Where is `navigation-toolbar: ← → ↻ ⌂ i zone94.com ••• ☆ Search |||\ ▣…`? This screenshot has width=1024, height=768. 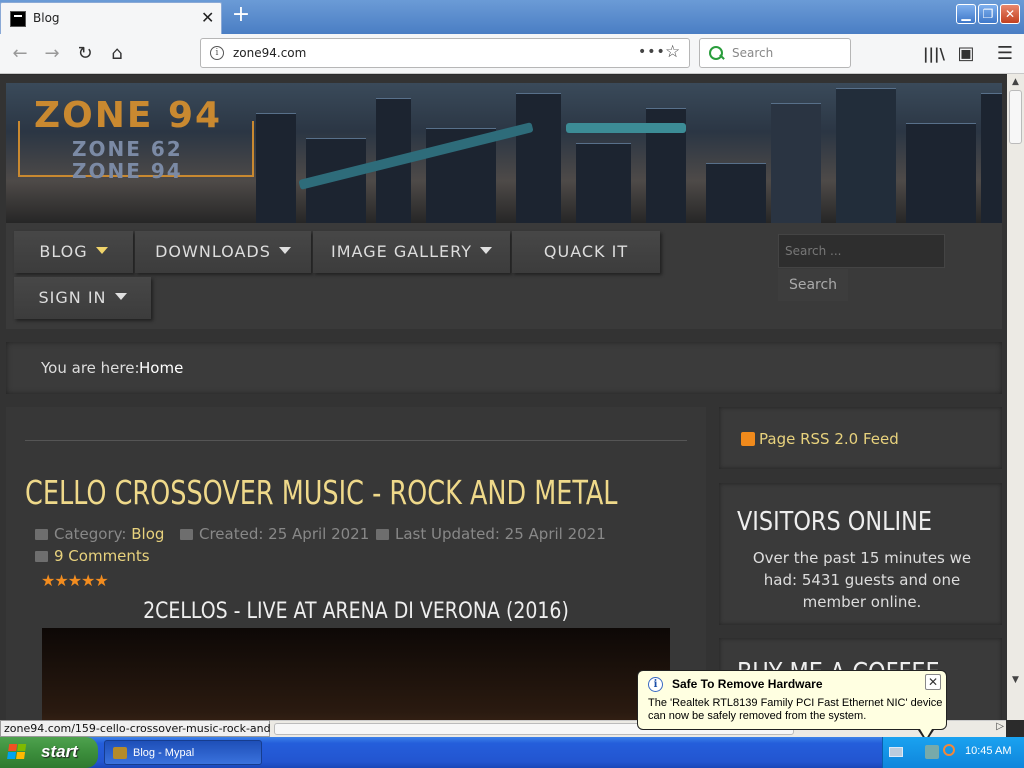 navigation-toolbar: ← → ↻ ⌂ i zone94.com ••• ☆ Search |||\ ▣… is located at coordinates (512, 54).